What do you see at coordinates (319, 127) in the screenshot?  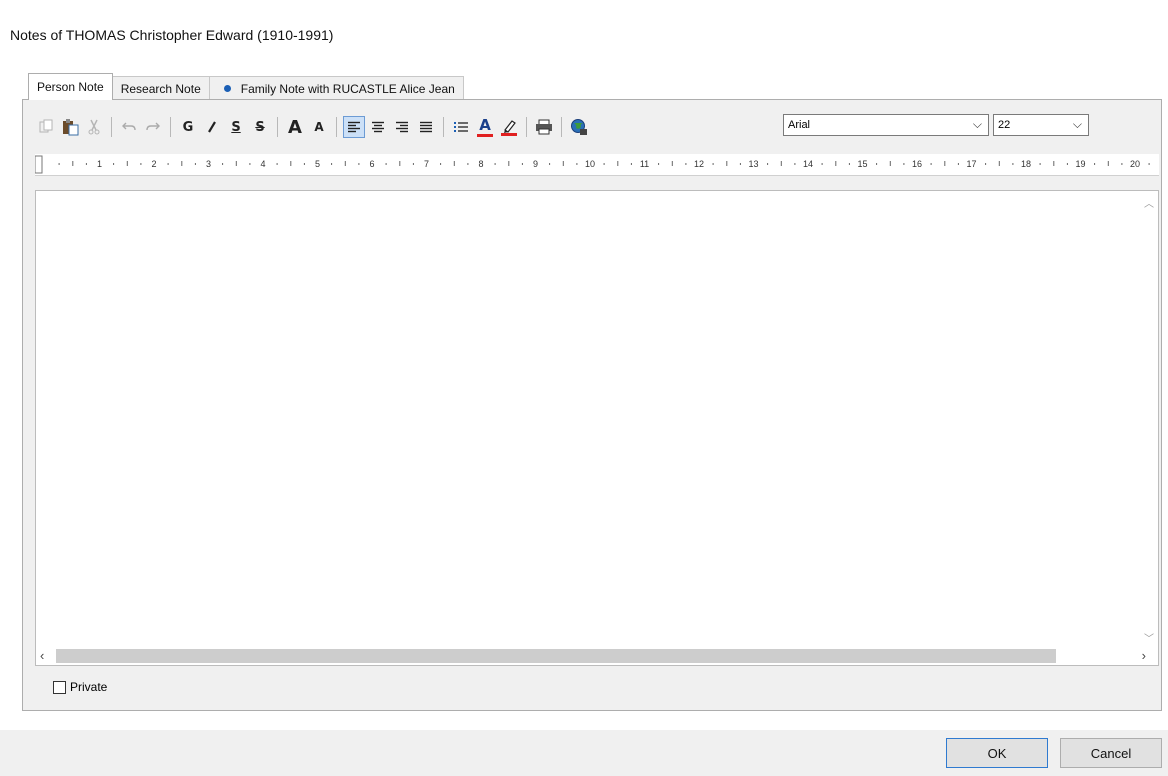 I see `font-shrink-icon: A` at bounding box center [319, 127].